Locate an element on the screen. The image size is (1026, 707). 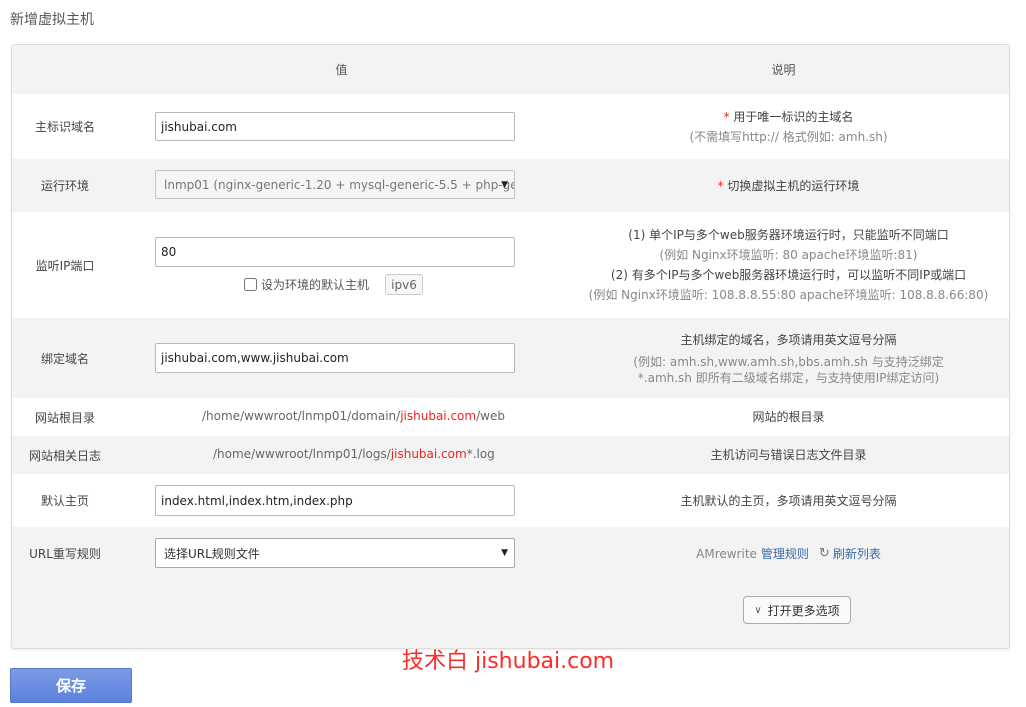
url-rewrite-selected-value: 选择URL规则文件 is located at coordinates (212, 553).